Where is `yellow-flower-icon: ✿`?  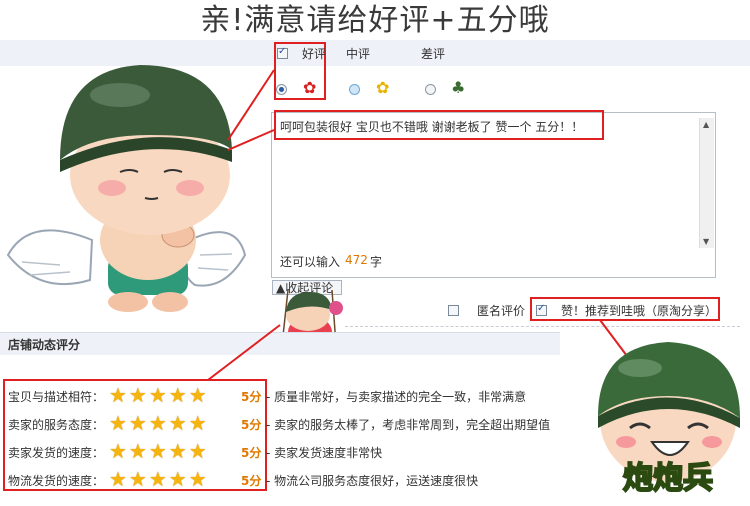 yellow-flower-icon: ✿ is located at coordinates (383, 87).